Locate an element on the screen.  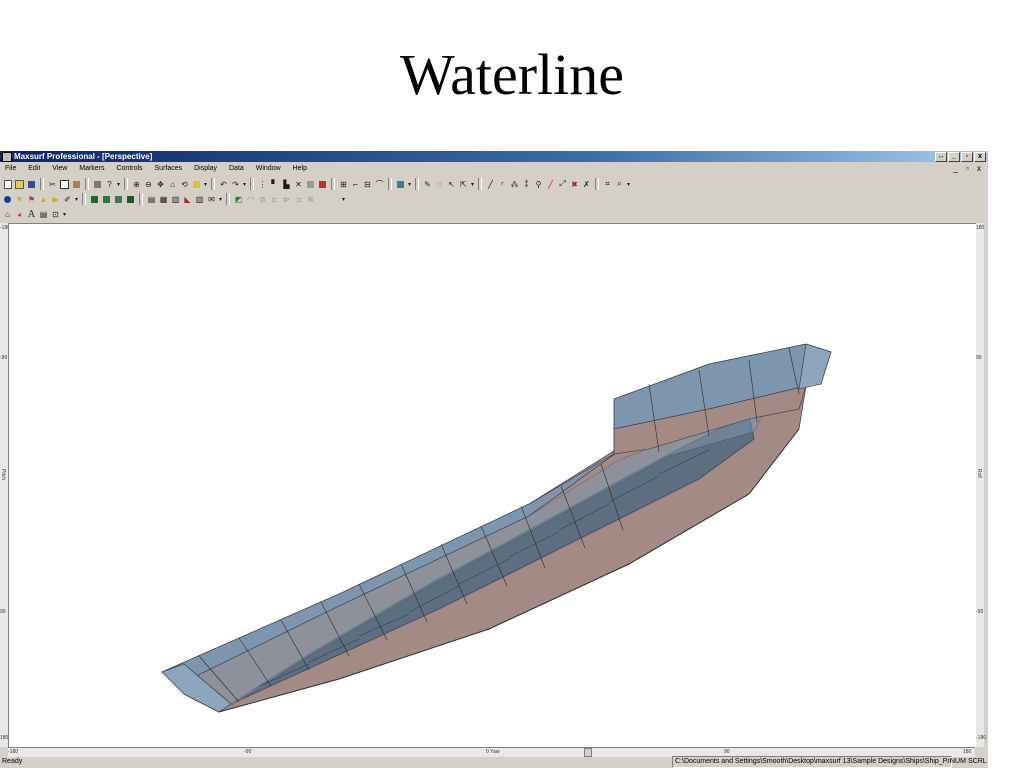
red-chart-icon: ◣ is located at coordinates (187, 199).